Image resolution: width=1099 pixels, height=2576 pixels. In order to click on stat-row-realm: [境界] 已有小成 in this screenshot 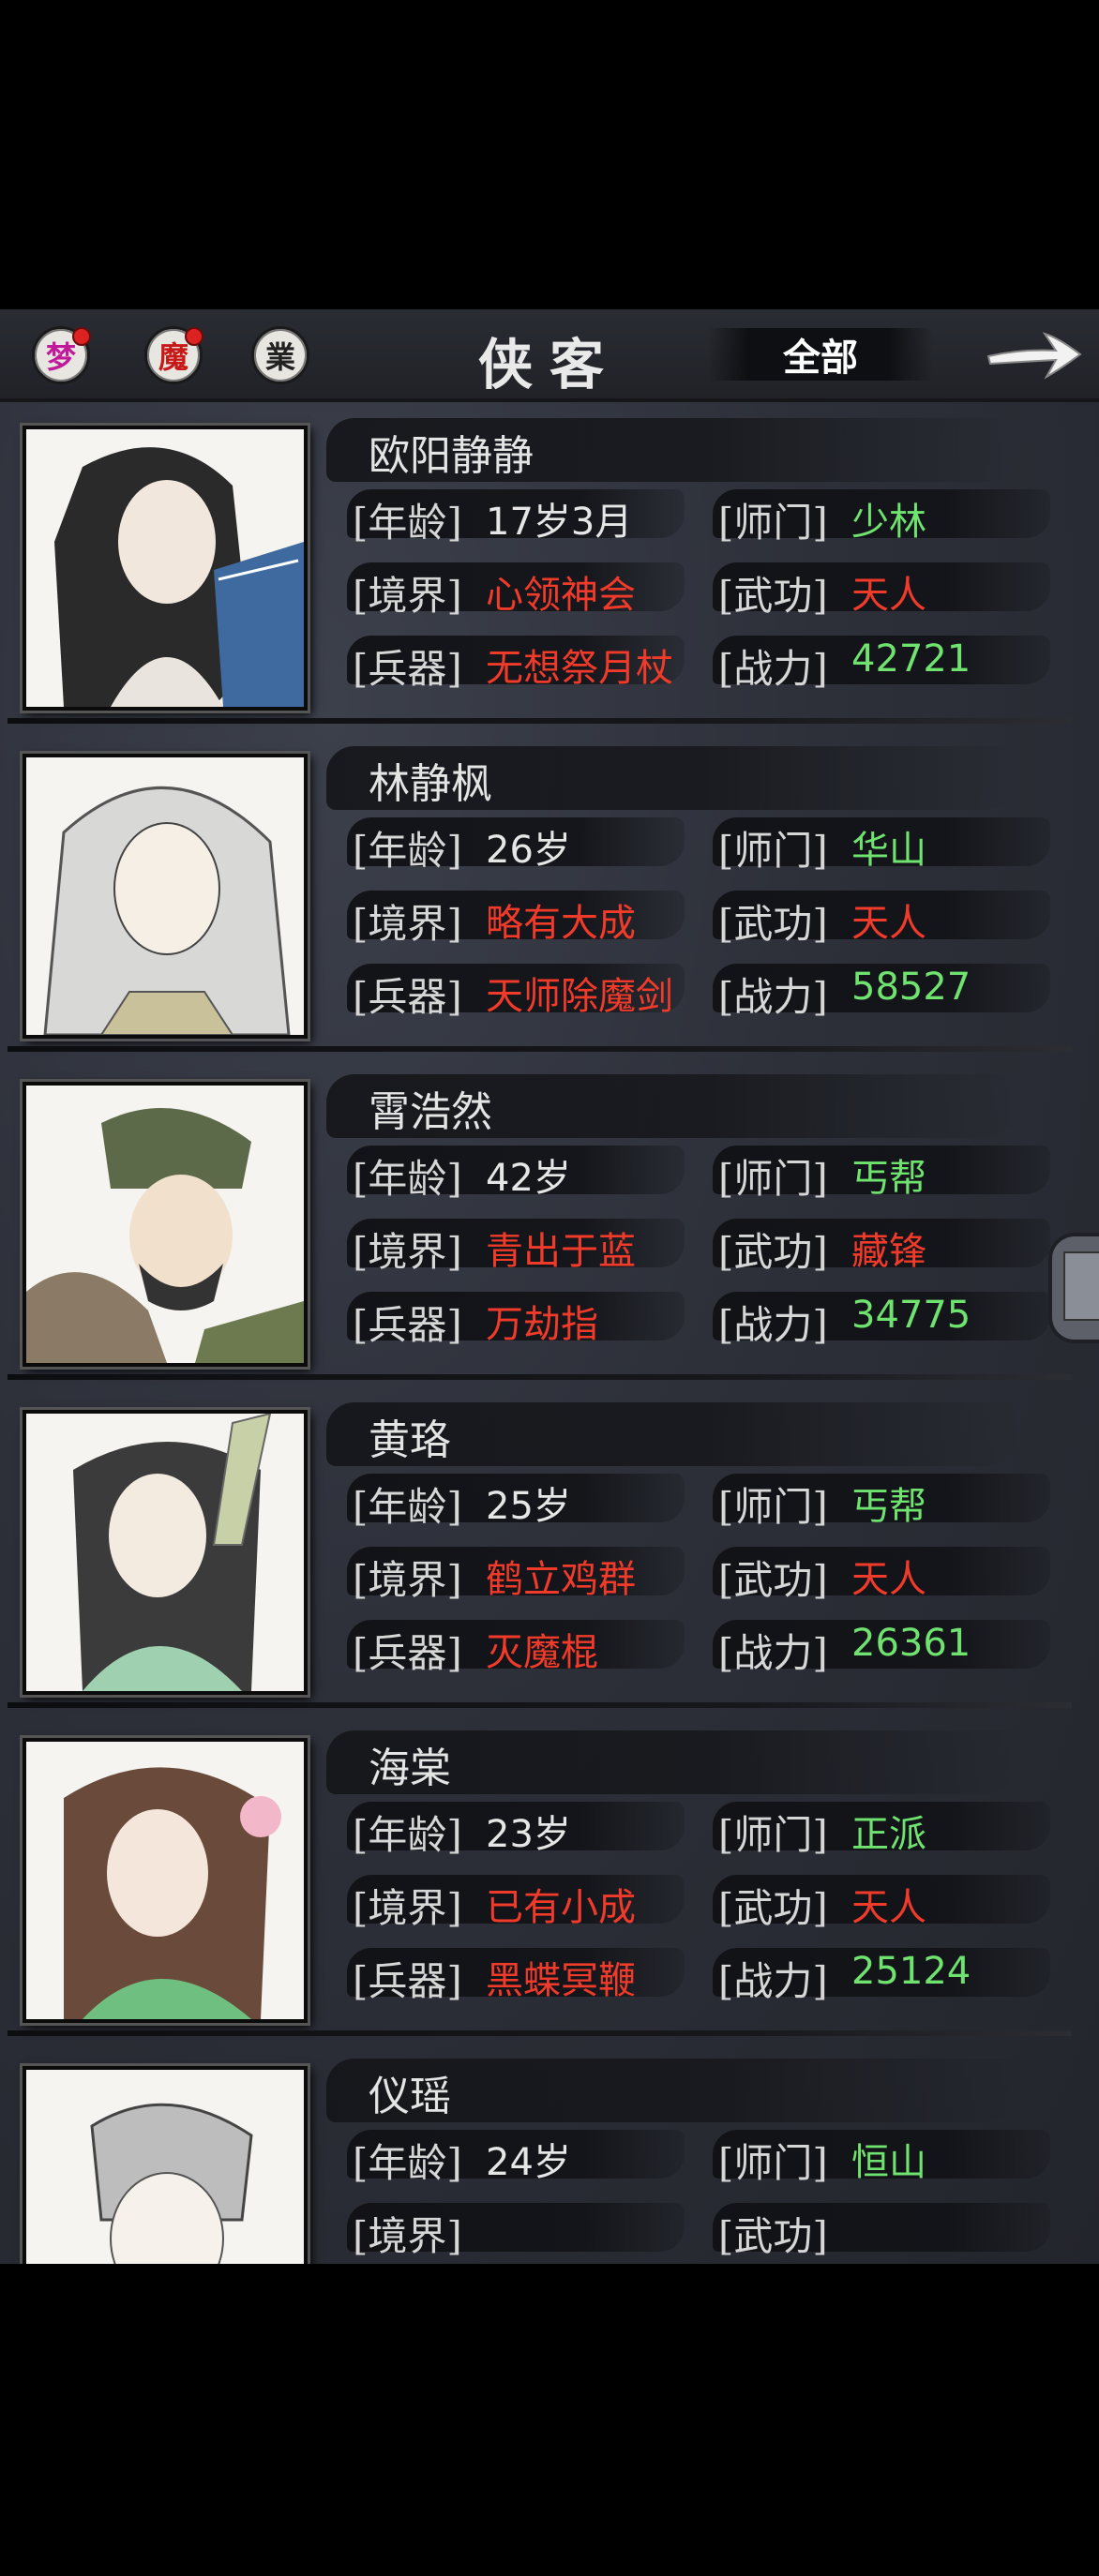, I will do `click(516, 1900)`.